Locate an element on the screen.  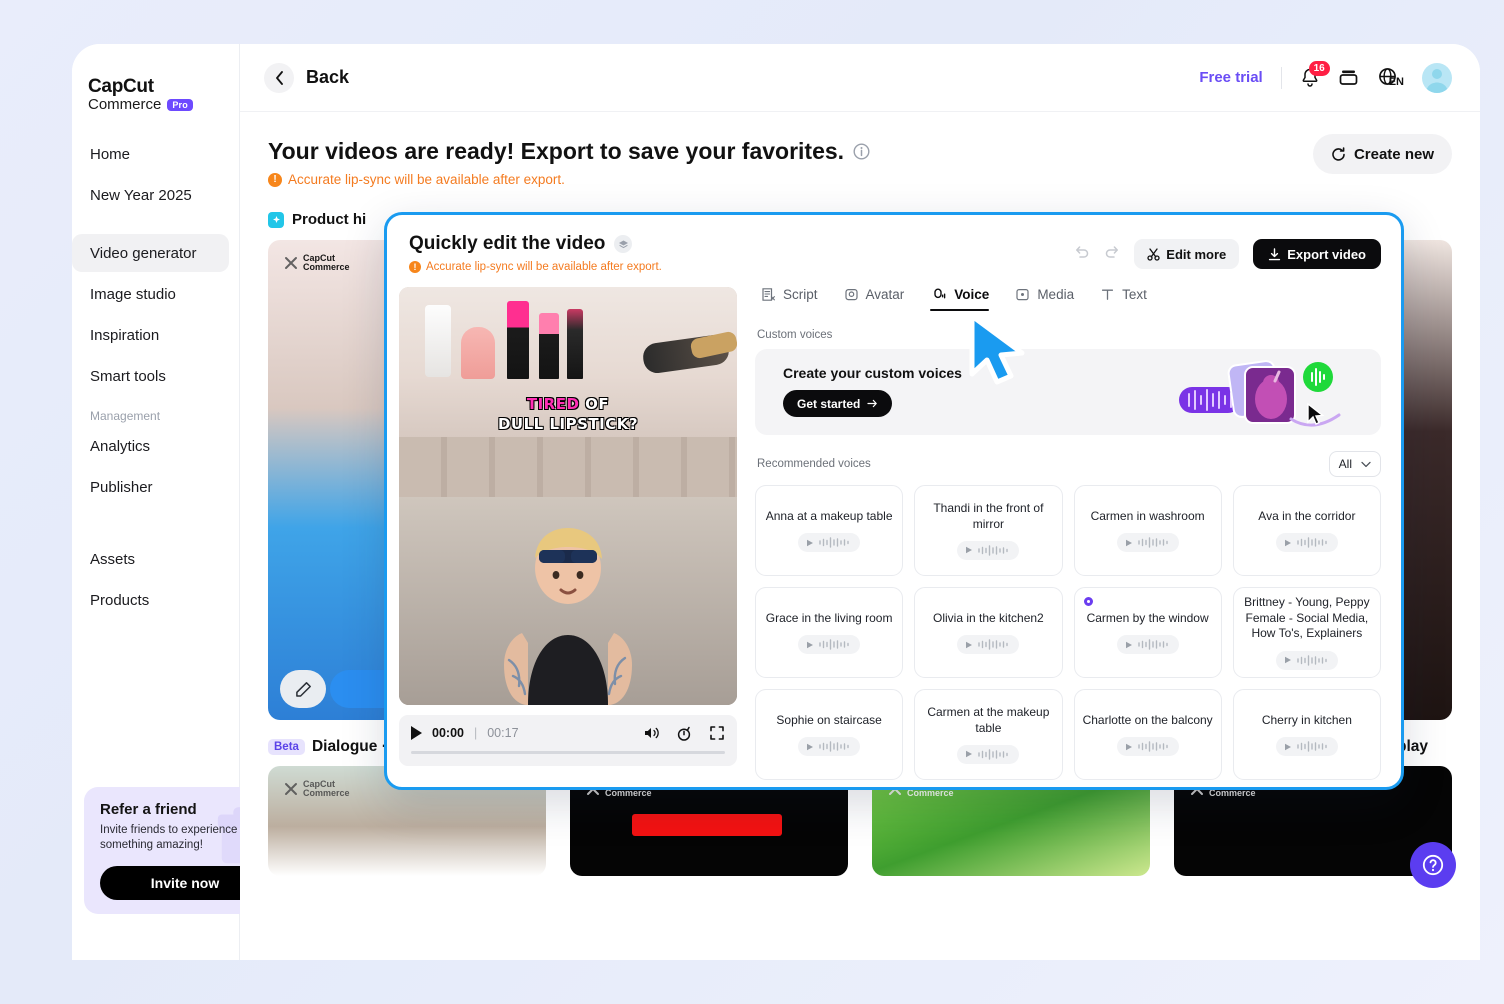
player-controls: 00:00 | 00:17 is located at coordinates (568, 740).